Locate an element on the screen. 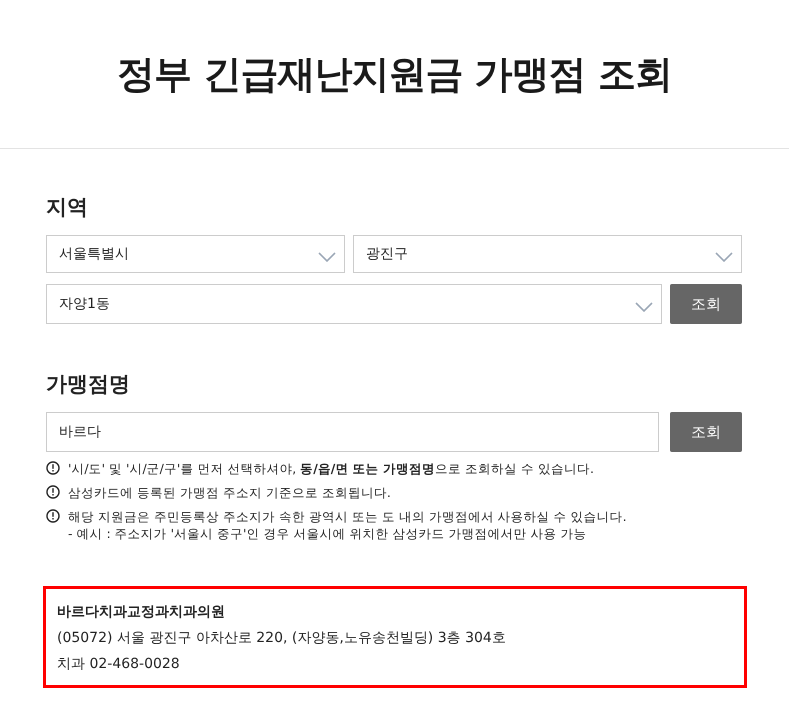 This screenshot has width=789, height=714. notice-text: '시/도' 및 '시/군/구'를 먼저 선택하셔야, 동/읍/면 또는 가맹점명으로 조회하실 수 있습니다. is located at coordinates (331, 468).